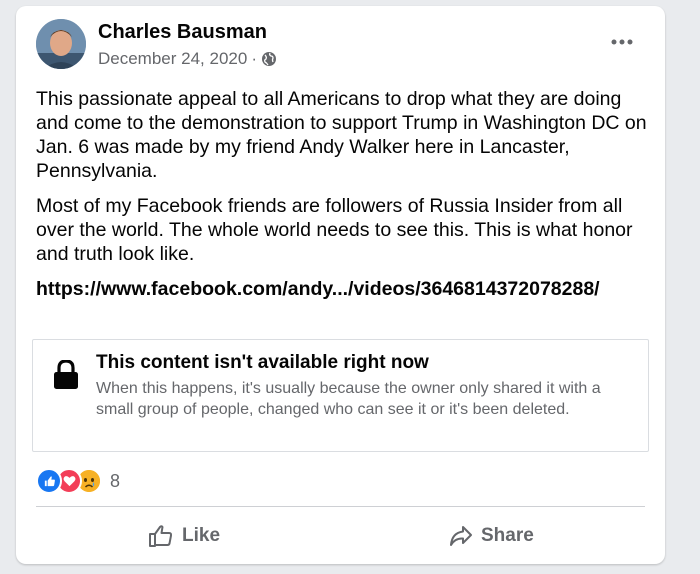  Describe the element at coordinates (262, 362) in the screenshot. I see `unavailable-title: This content isn't available right now` at that location.